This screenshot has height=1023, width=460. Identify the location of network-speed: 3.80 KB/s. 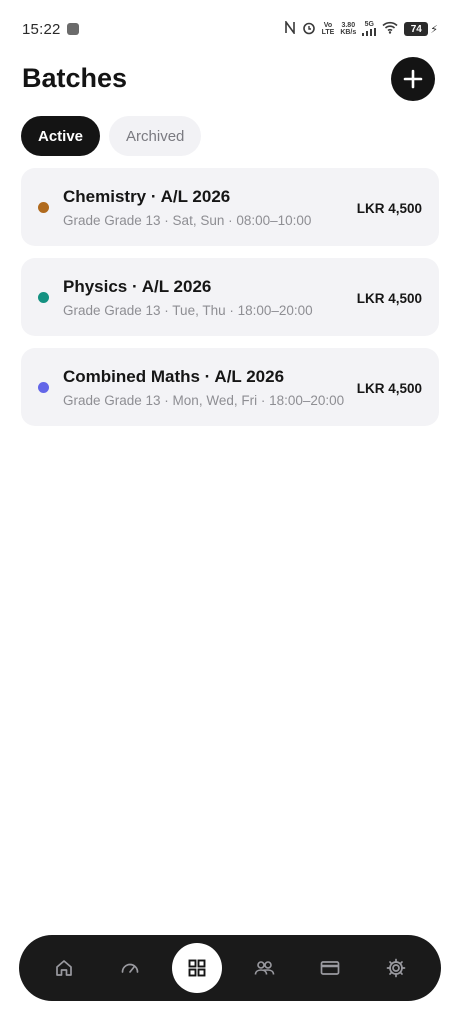
(348, 29).